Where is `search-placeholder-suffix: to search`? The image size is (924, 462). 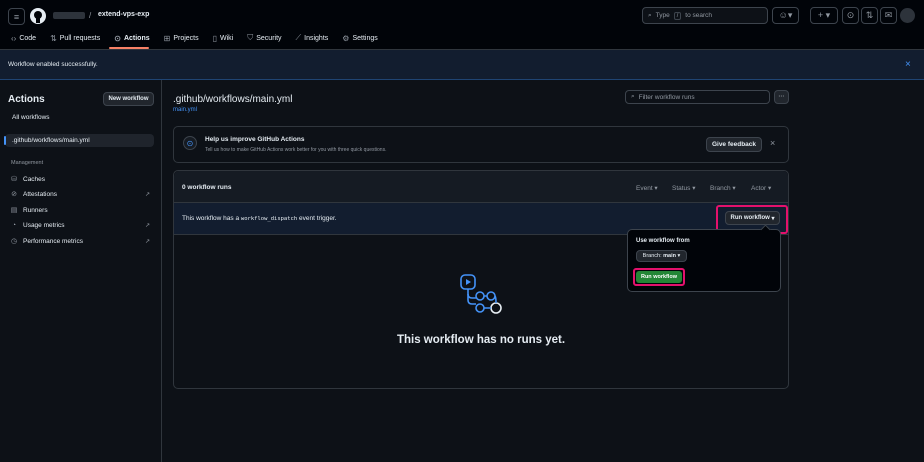
search-placeholder-suffix: to search is located at coordinates (699, 15).